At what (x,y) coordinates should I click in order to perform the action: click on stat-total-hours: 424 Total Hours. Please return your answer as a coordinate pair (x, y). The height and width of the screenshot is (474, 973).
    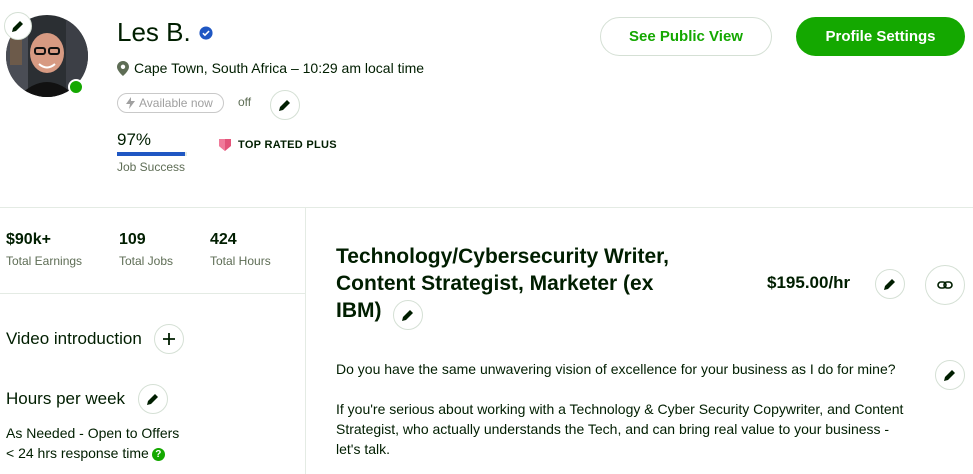
    Looking at the image, I should click on (240, 249).